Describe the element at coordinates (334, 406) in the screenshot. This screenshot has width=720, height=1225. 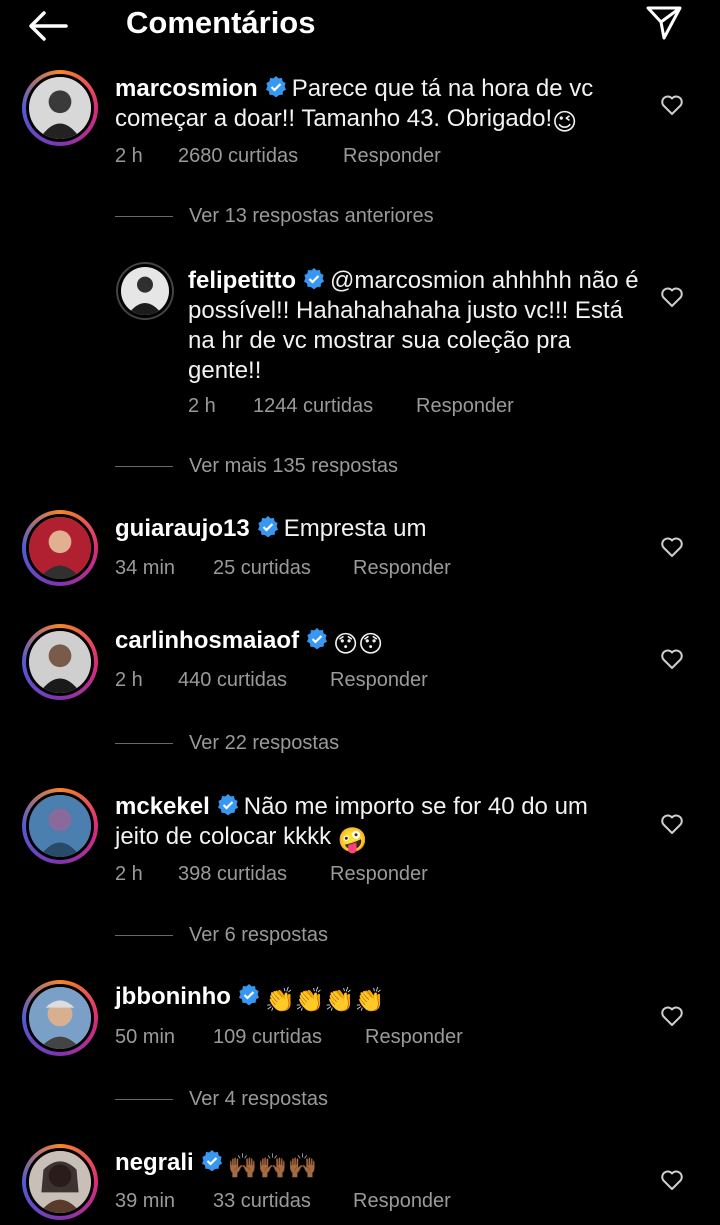
I see `likes-count: 1244 curtidas` at that location.